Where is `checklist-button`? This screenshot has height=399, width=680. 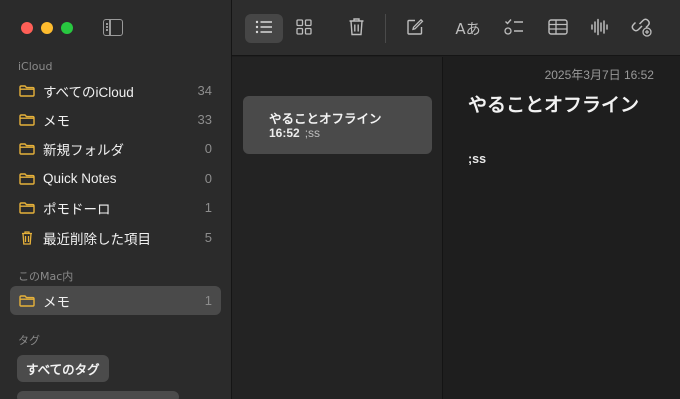 checklist-button is located at coordinates (514, 28).